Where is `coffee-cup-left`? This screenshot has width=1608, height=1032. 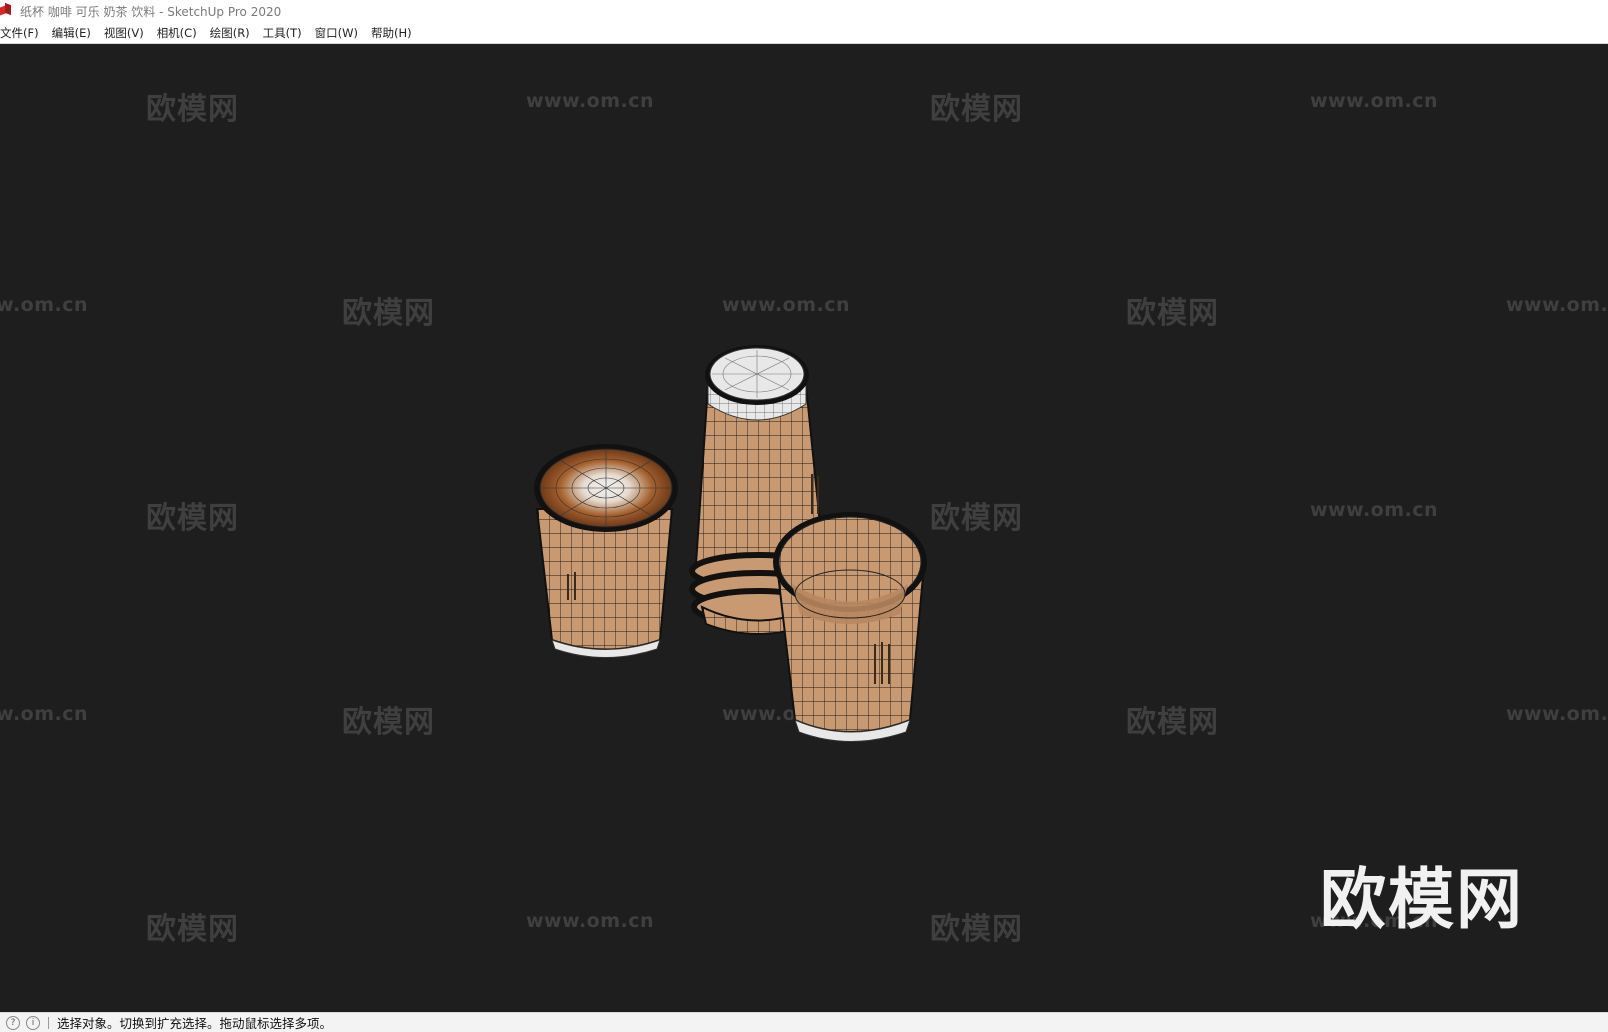
coffee-cup-left is located at coordinates (606, 551).